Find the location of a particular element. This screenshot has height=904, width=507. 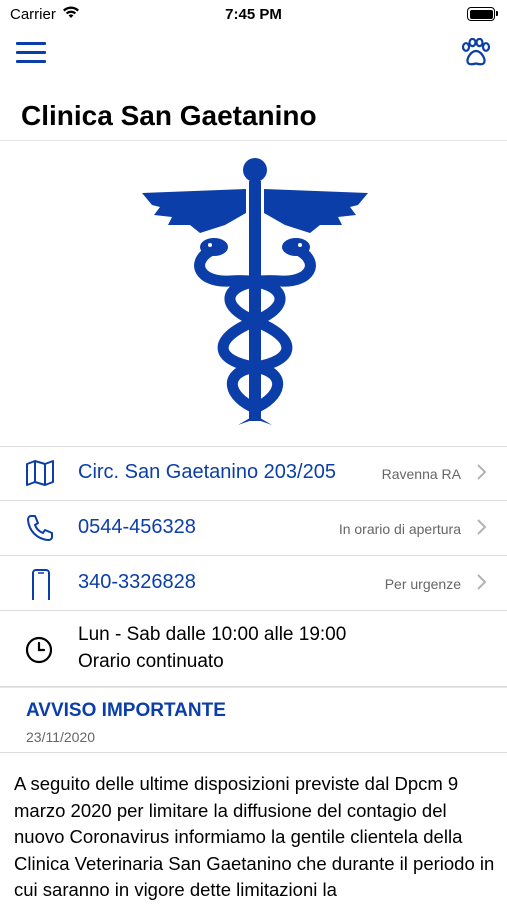

clock-time: 7:45 PM is located at coordinates (253, 14).